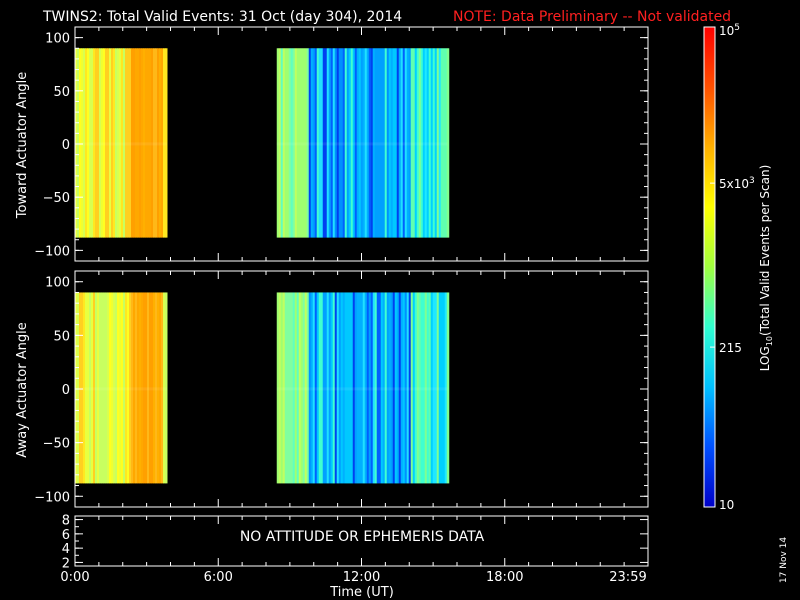 Image resolution: width=800 pixels, height=600 pixels. Describe the element at coordinates (361, 577) in the screenshot. I see `x-tick-label: 12:00` at that location.